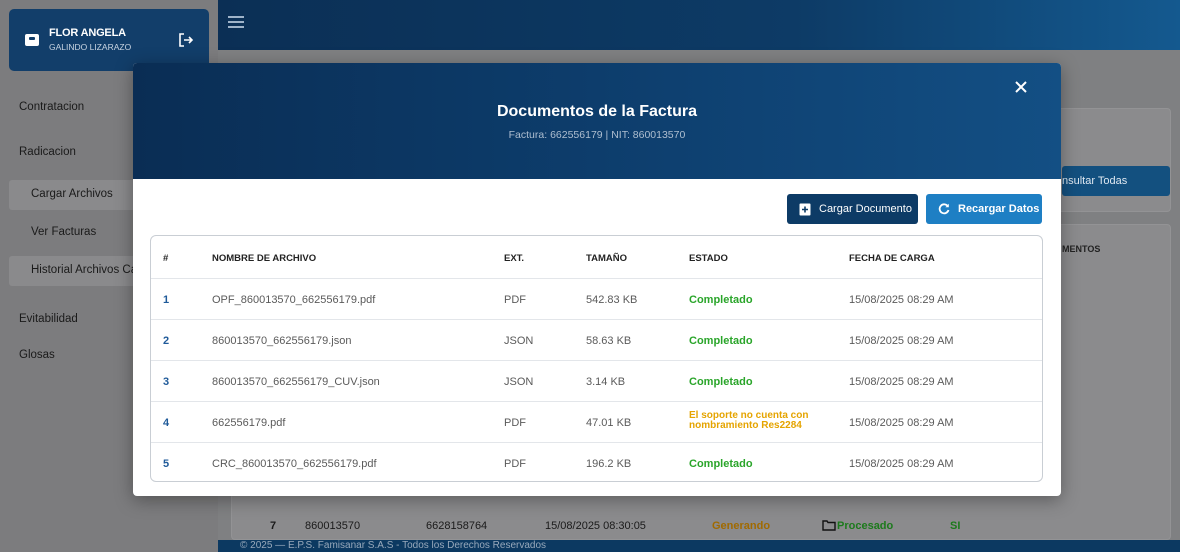 The width and height of the screenshot is (1180, 552). What do you see at coordinates (32, 40) in the screenshot?
I see `user-badge-icon` at bounding box center [32, 40].